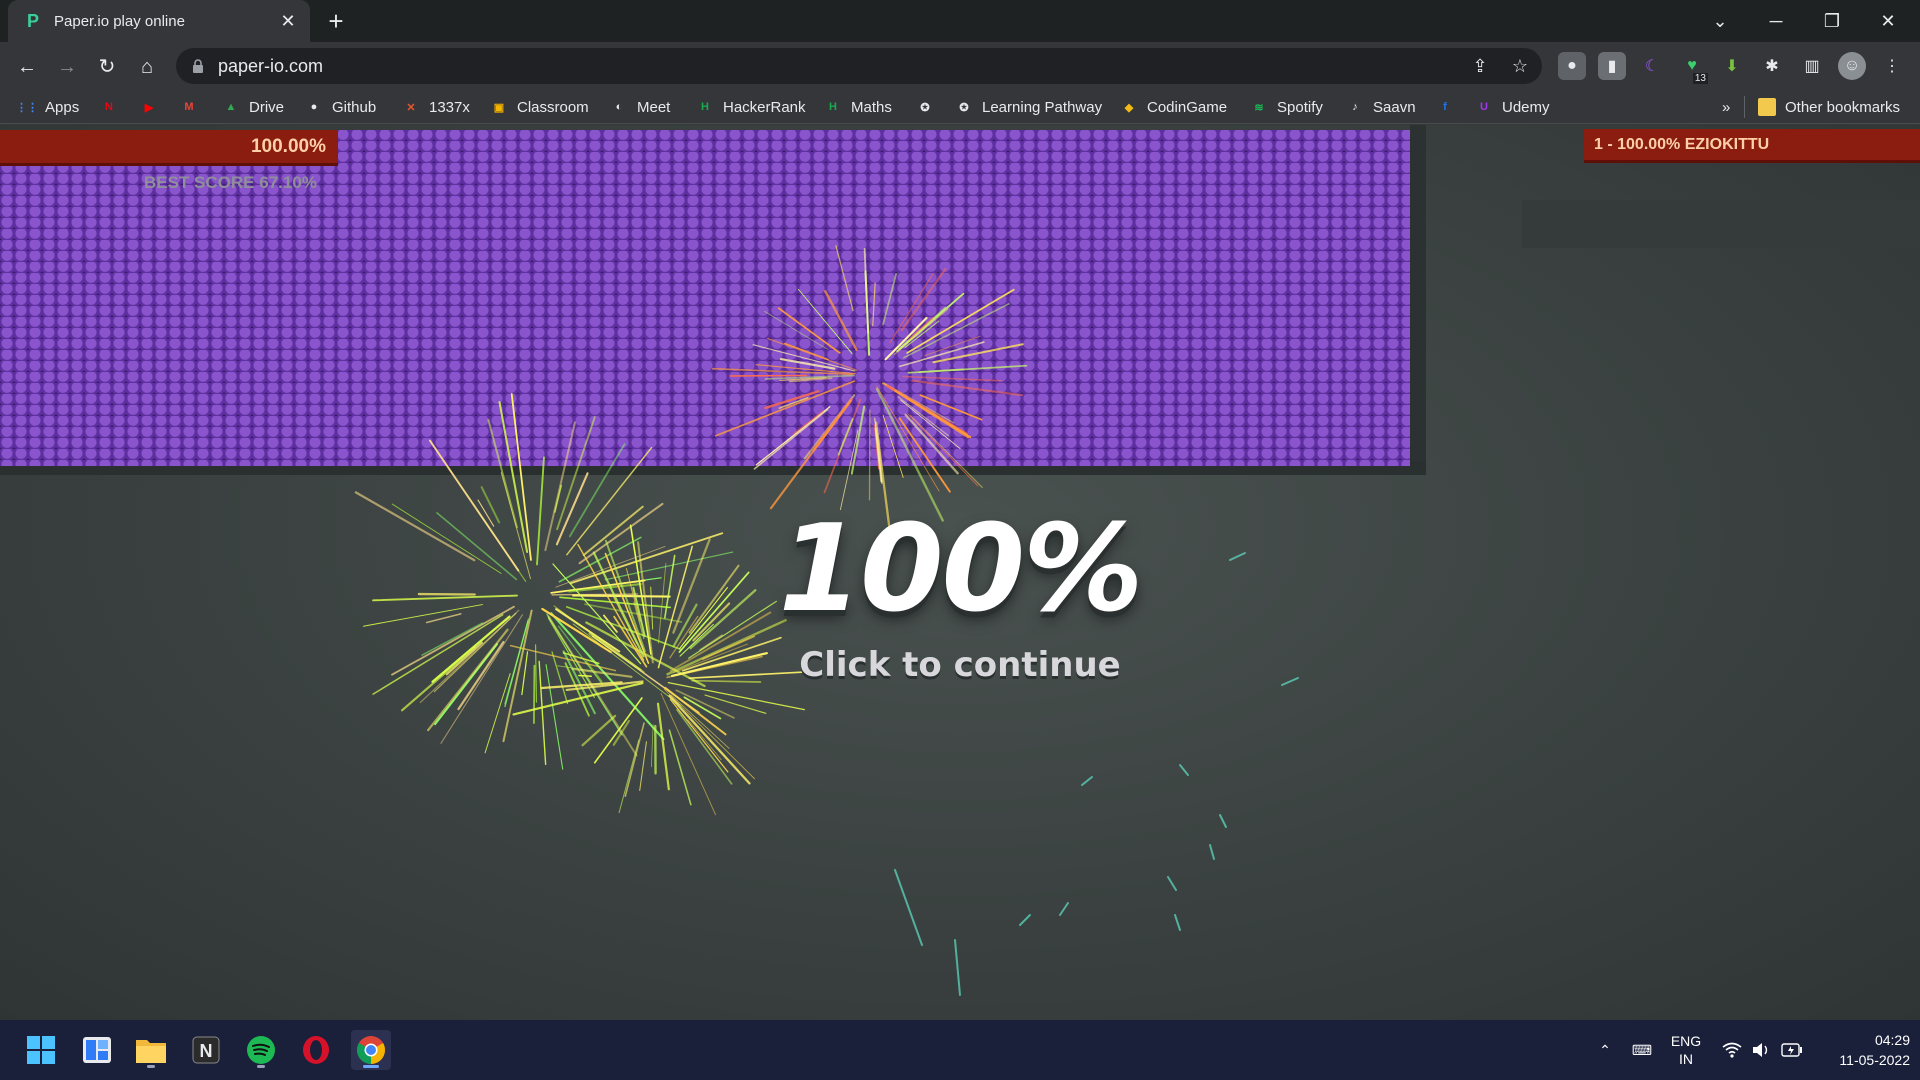 The height and width of the screenshot is (1080, 1920). I want to click on bookmark-label: Maths, so click(871, 107).